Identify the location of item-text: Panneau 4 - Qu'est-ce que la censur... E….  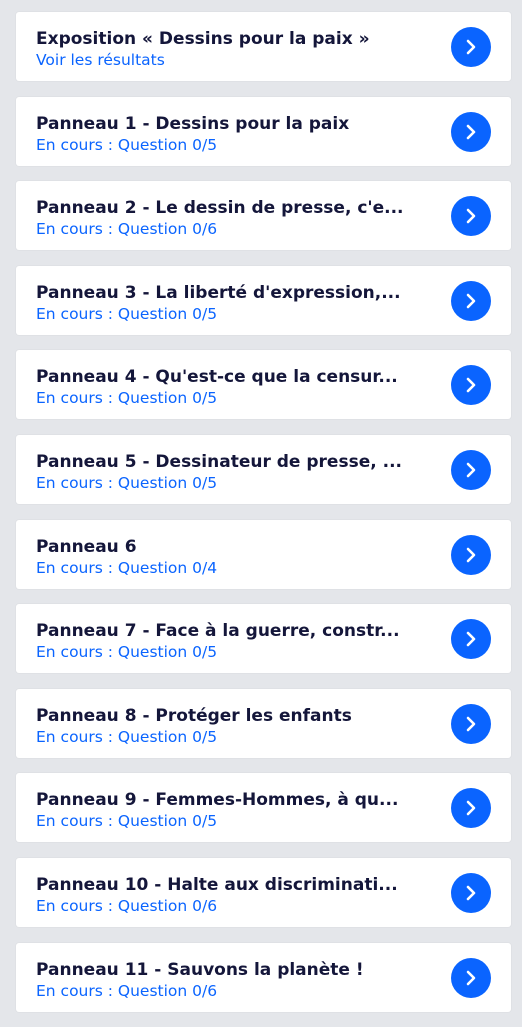
(236, 387).